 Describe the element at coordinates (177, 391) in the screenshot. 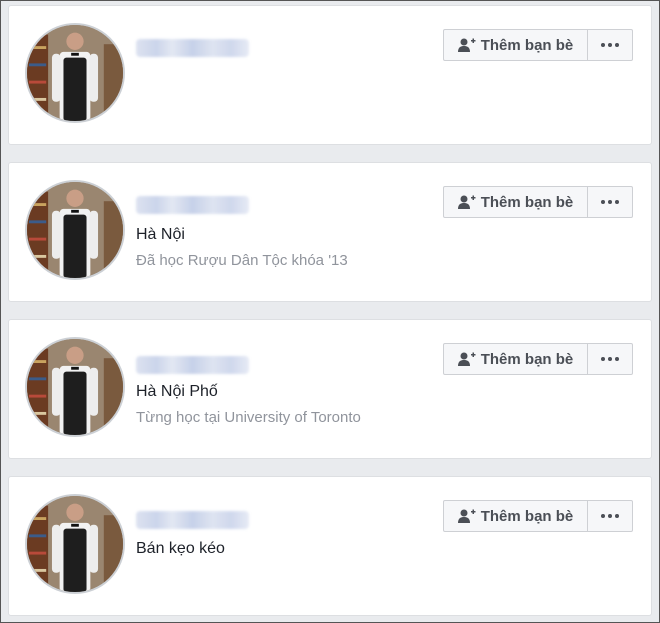

I see `profile-location: Hà Nội Phố` at that location.